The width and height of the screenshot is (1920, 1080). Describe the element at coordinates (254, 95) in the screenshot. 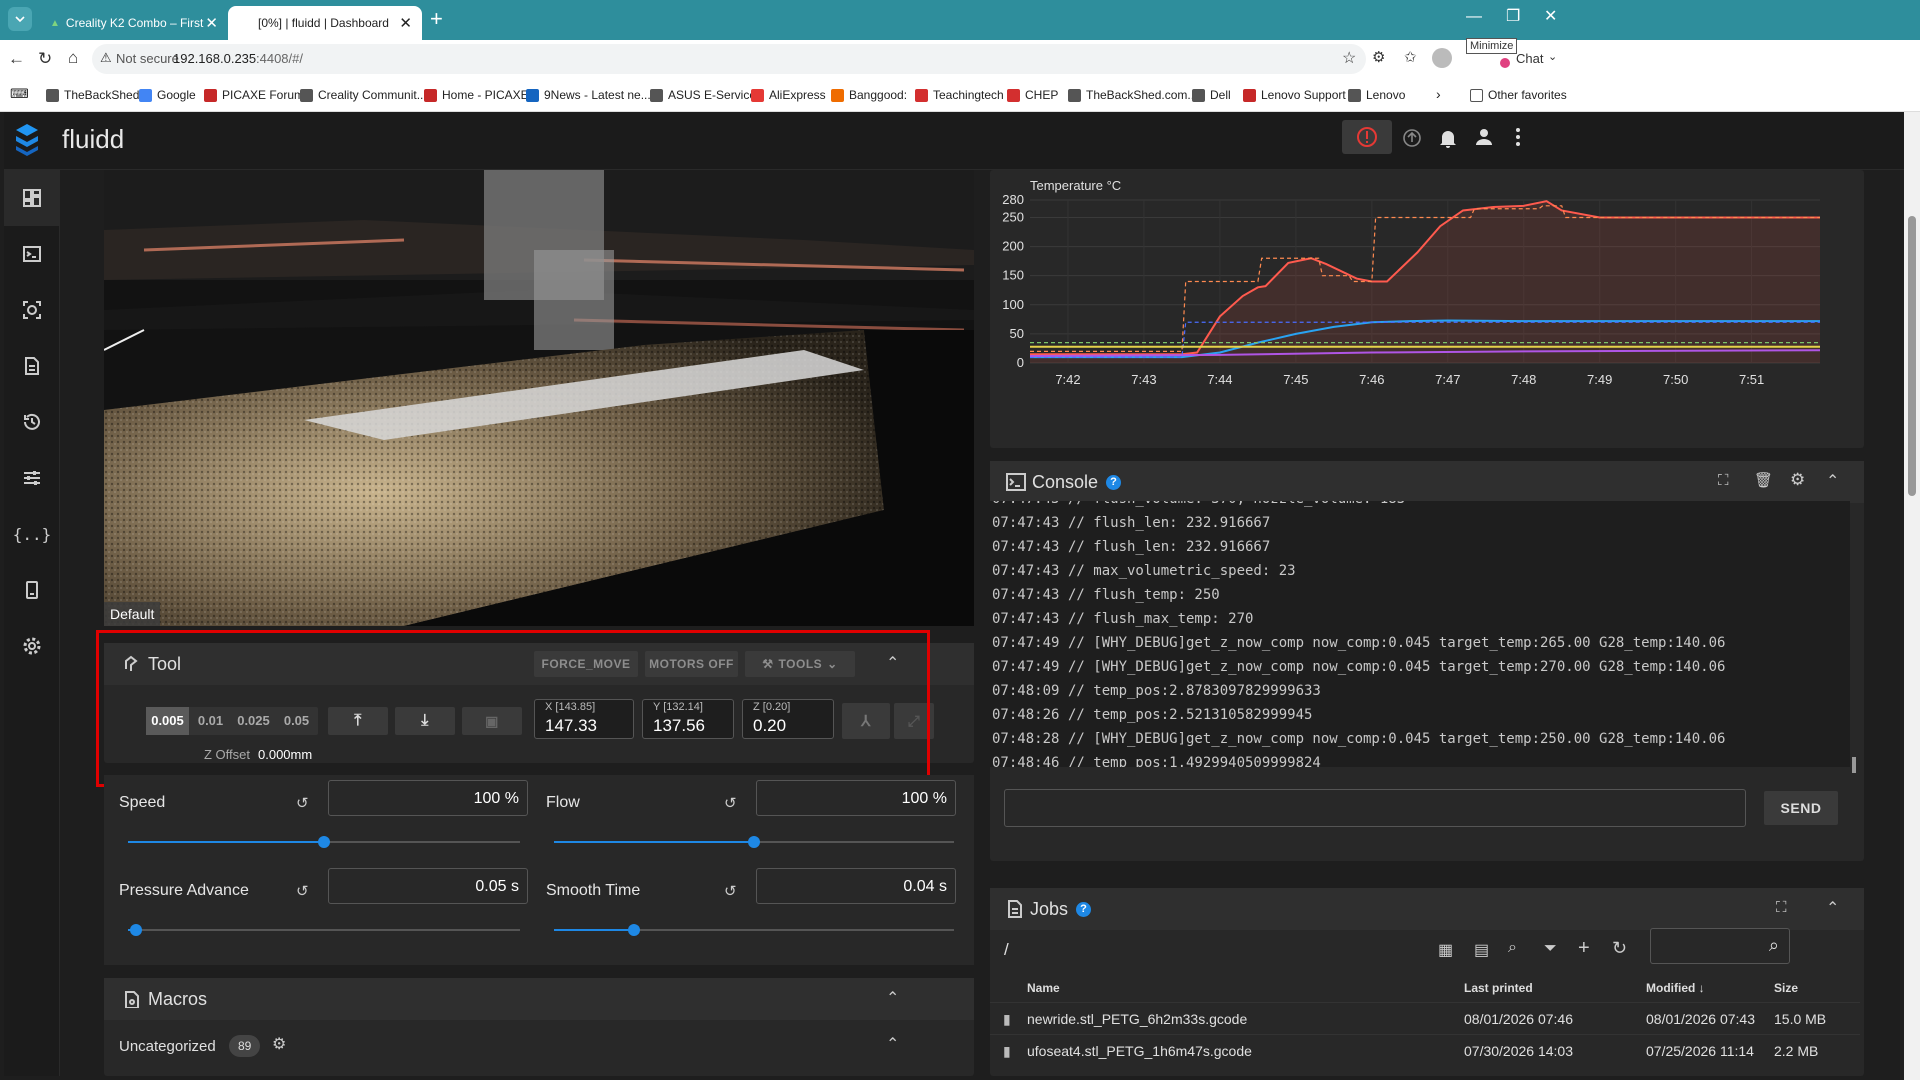

I see `favorite-link: PICAXE Forum` at that location.